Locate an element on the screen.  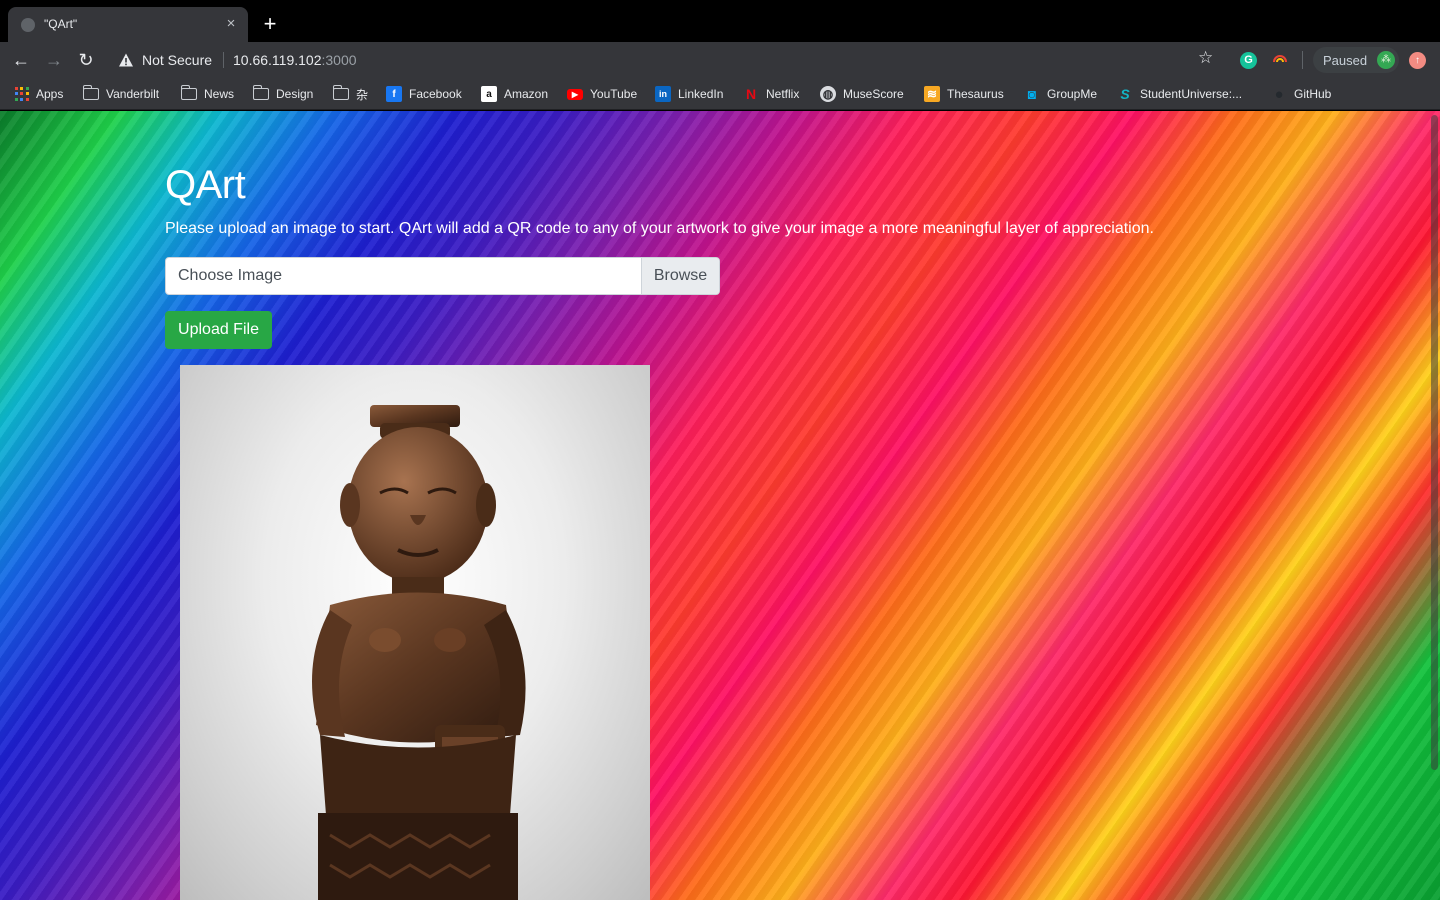
bookmark-label: MuseScore is located at coordinates (873, 94).